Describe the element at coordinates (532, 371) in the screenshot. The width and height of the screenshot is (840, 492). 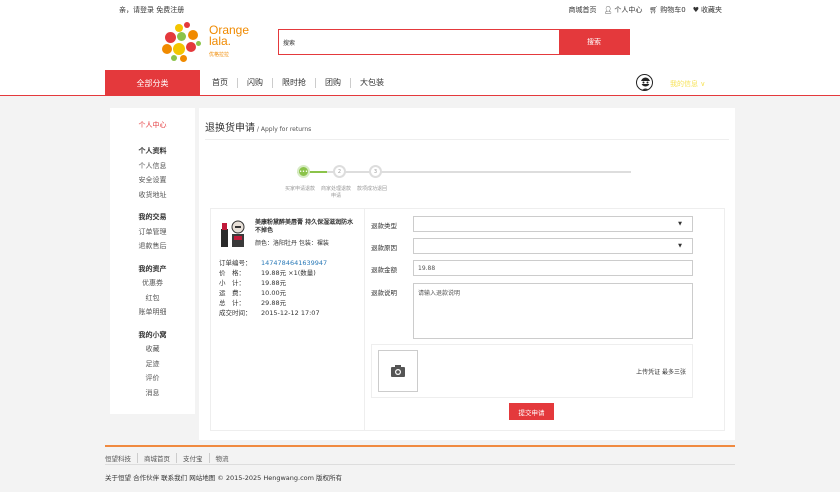
I see `upload-area: 上传凭证 最多三张` at that location.